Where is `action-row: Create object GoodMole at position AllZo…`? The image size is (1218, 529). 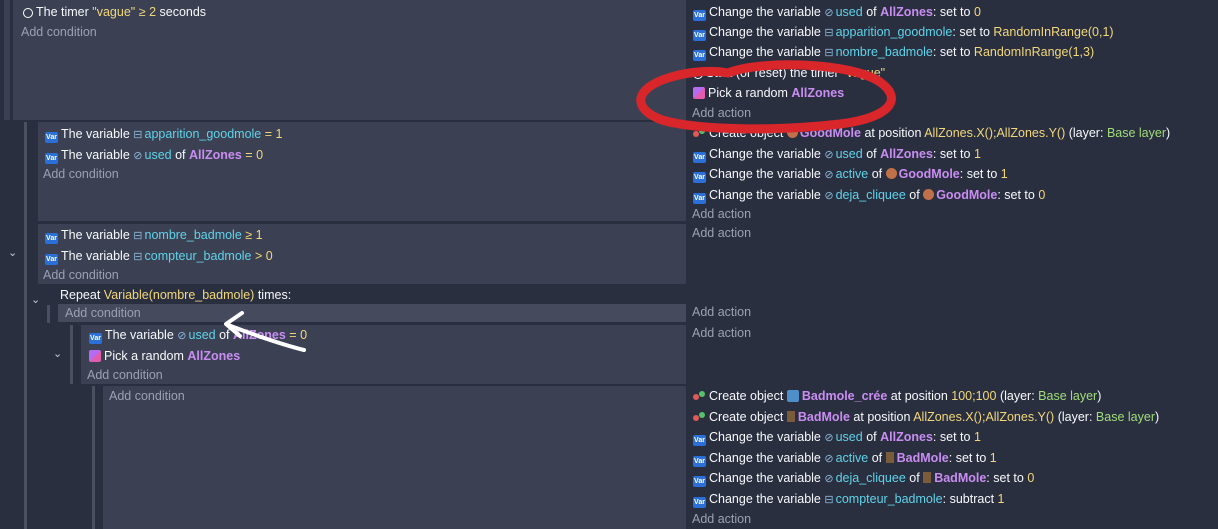
action-row: Create object GoodMole at position AllZo… is located at coordinates (931, 133).